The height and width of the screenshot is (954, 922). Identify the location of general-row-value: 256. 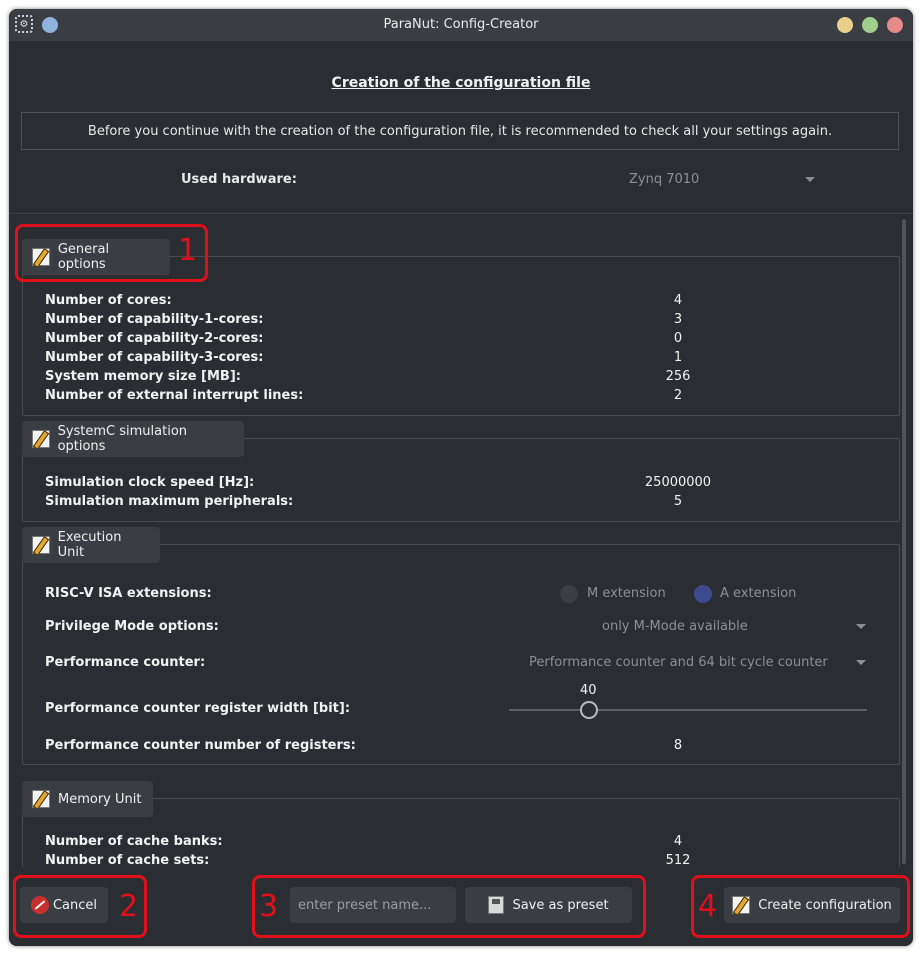
(678, 376).